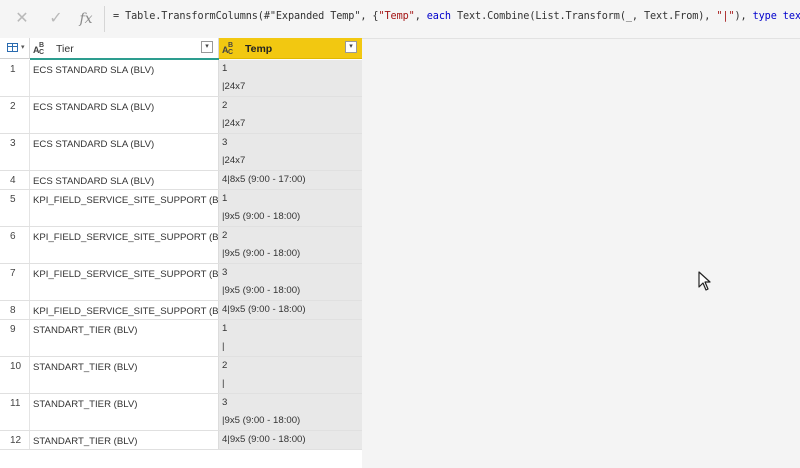 The height and width of the screenshot is (468, 800). I want to click on row-number: 9, so click(15, 338).